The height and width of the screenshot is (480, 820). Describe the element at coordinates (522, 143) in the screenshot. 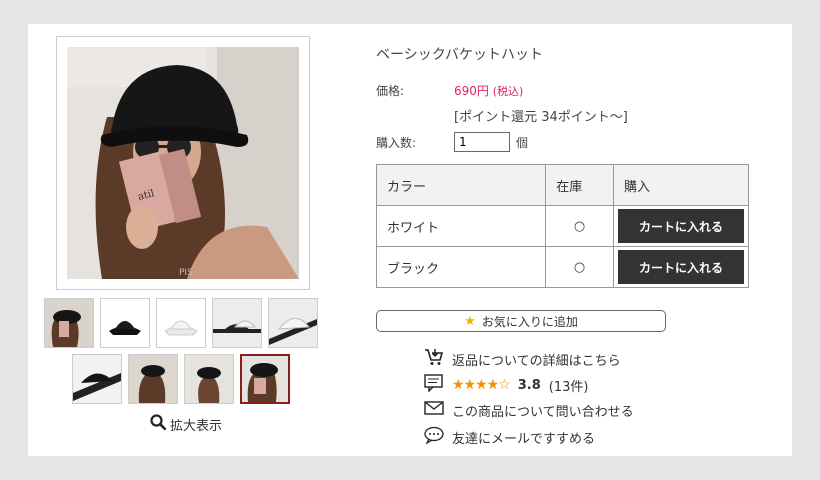

I see `quantity-unit: 個` at that location.